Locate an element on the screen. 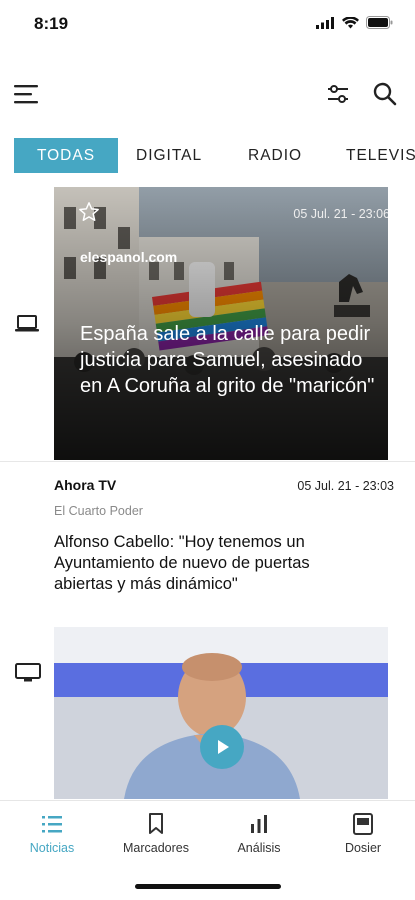 This screenshot has height=900, width=415. nav-label: Marcadores is located at coordinates (156, 848).